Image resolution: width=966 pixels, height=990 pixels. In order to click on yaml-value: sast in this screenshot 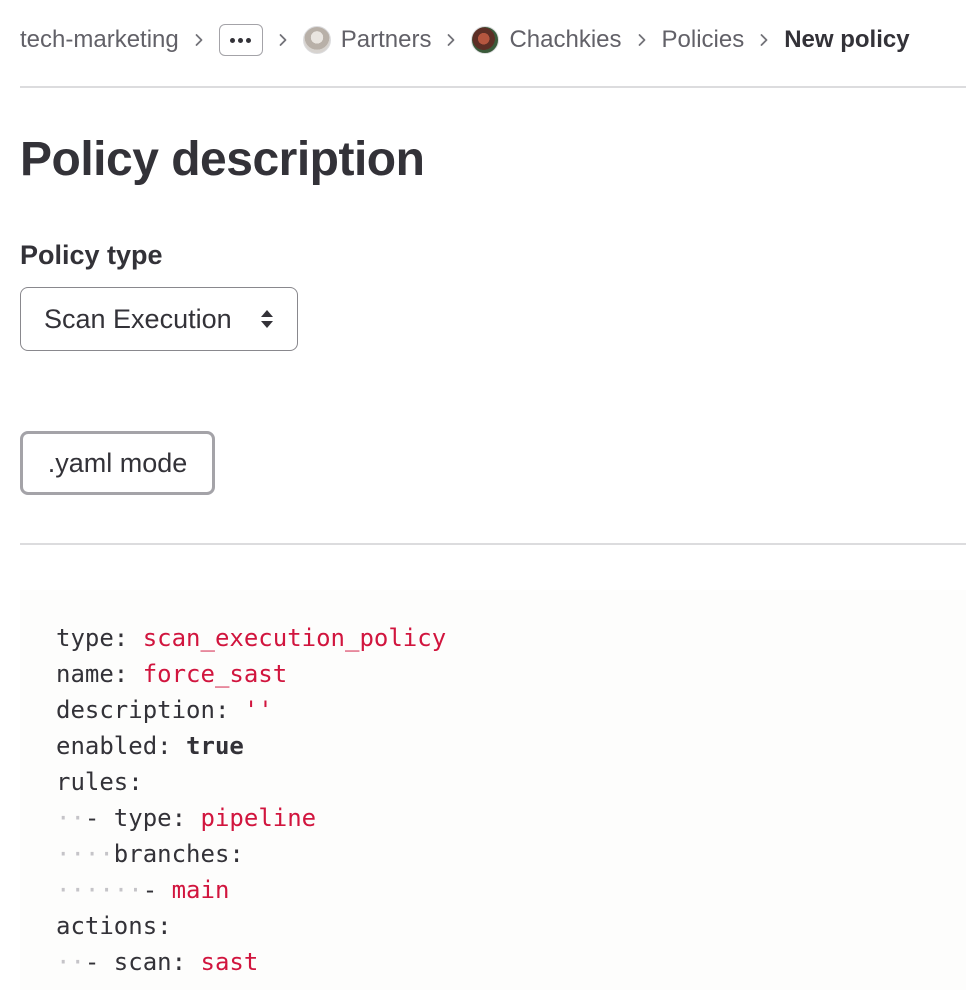, I will do `click(229, 962)`.